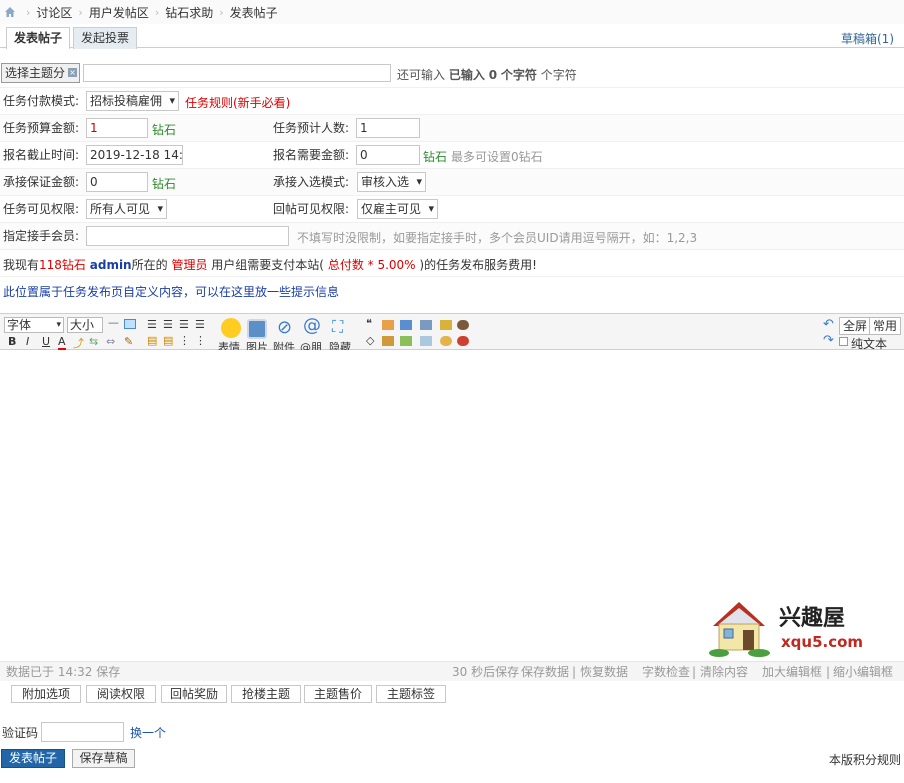  I want to click on paperclip-icon: ⊘, so click(284, 327).